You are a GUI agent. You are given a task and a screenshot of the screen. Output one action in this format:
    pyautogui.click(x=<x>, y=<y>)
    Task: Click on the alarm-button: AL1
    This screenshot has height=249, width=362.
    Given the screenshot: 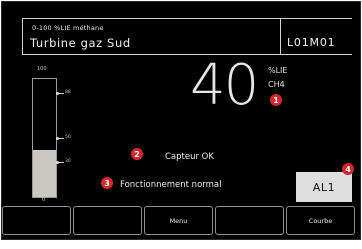 What is the action you would take?
    pyautogui.click(x=324, y=187)
    